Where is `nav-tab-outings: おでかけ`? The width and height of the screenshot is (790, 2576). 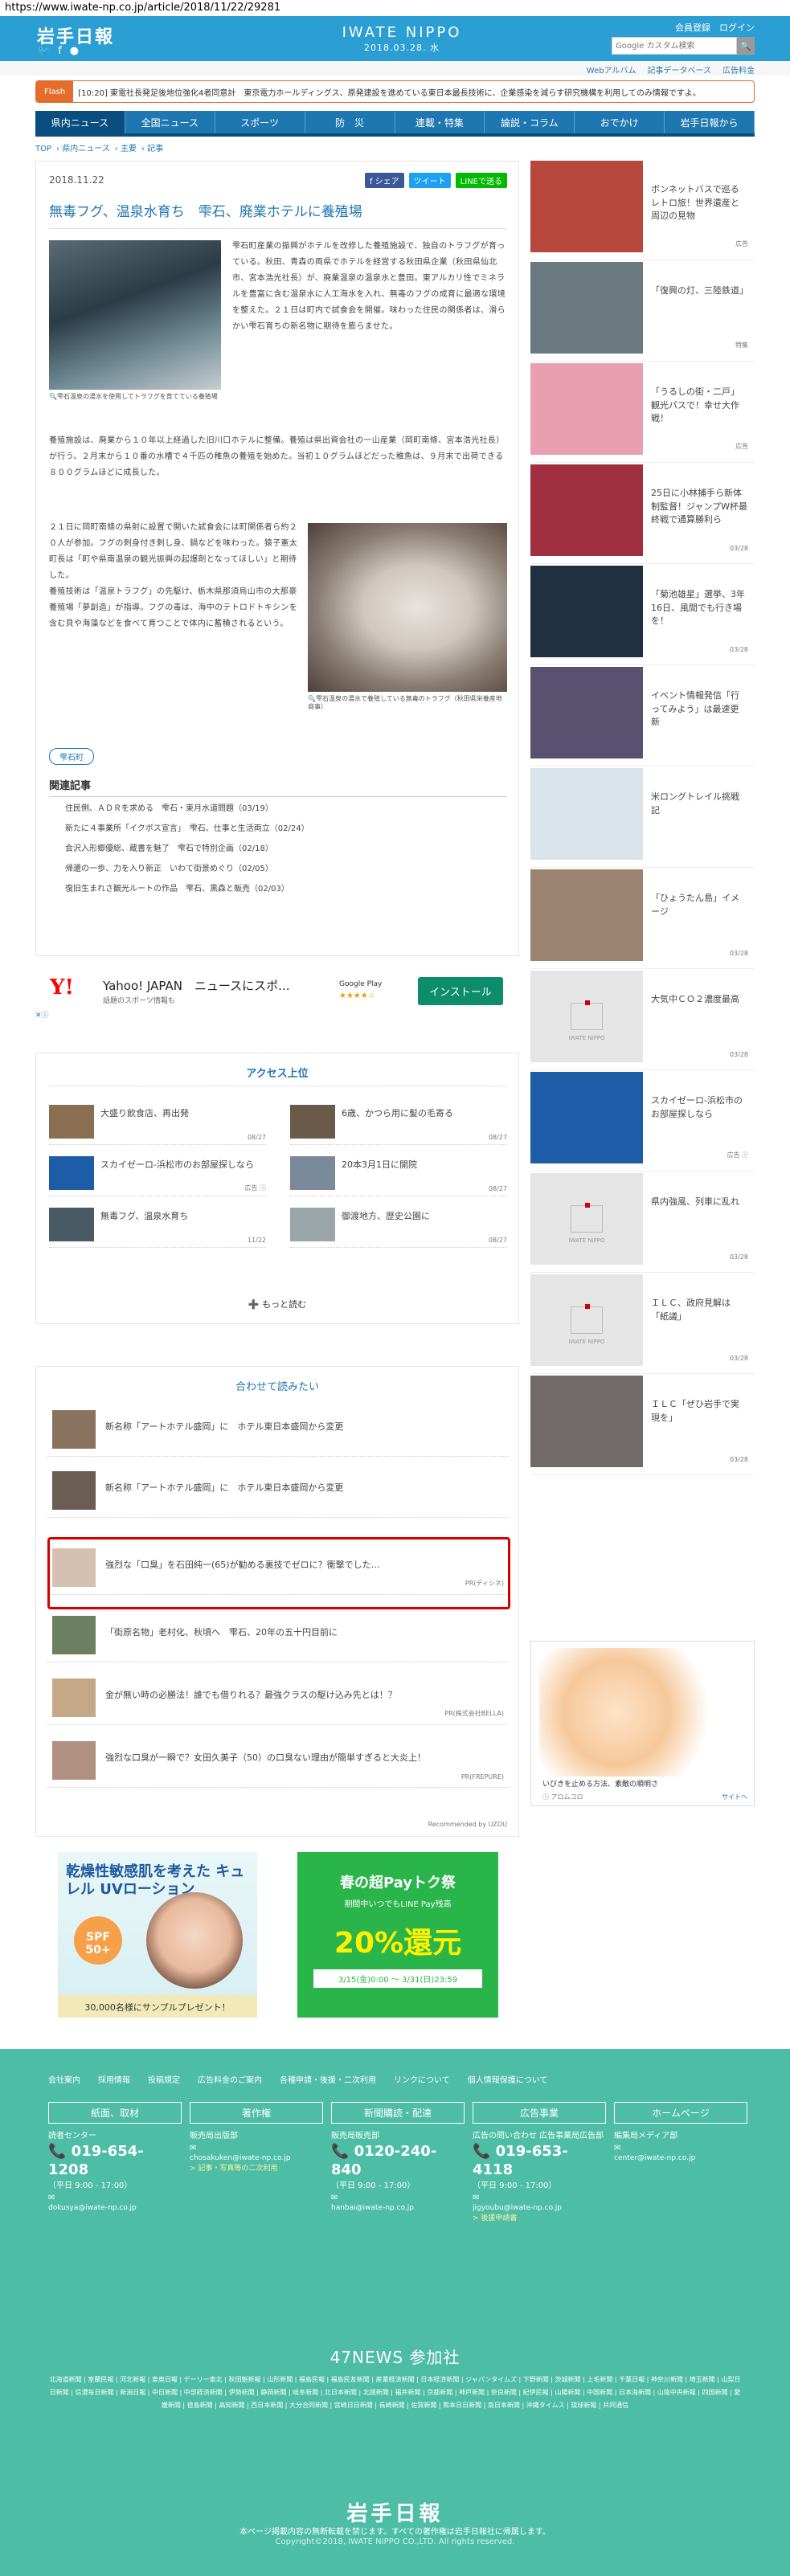 nav-tab-outings: おでかけ is located at coordinates (620, 122).